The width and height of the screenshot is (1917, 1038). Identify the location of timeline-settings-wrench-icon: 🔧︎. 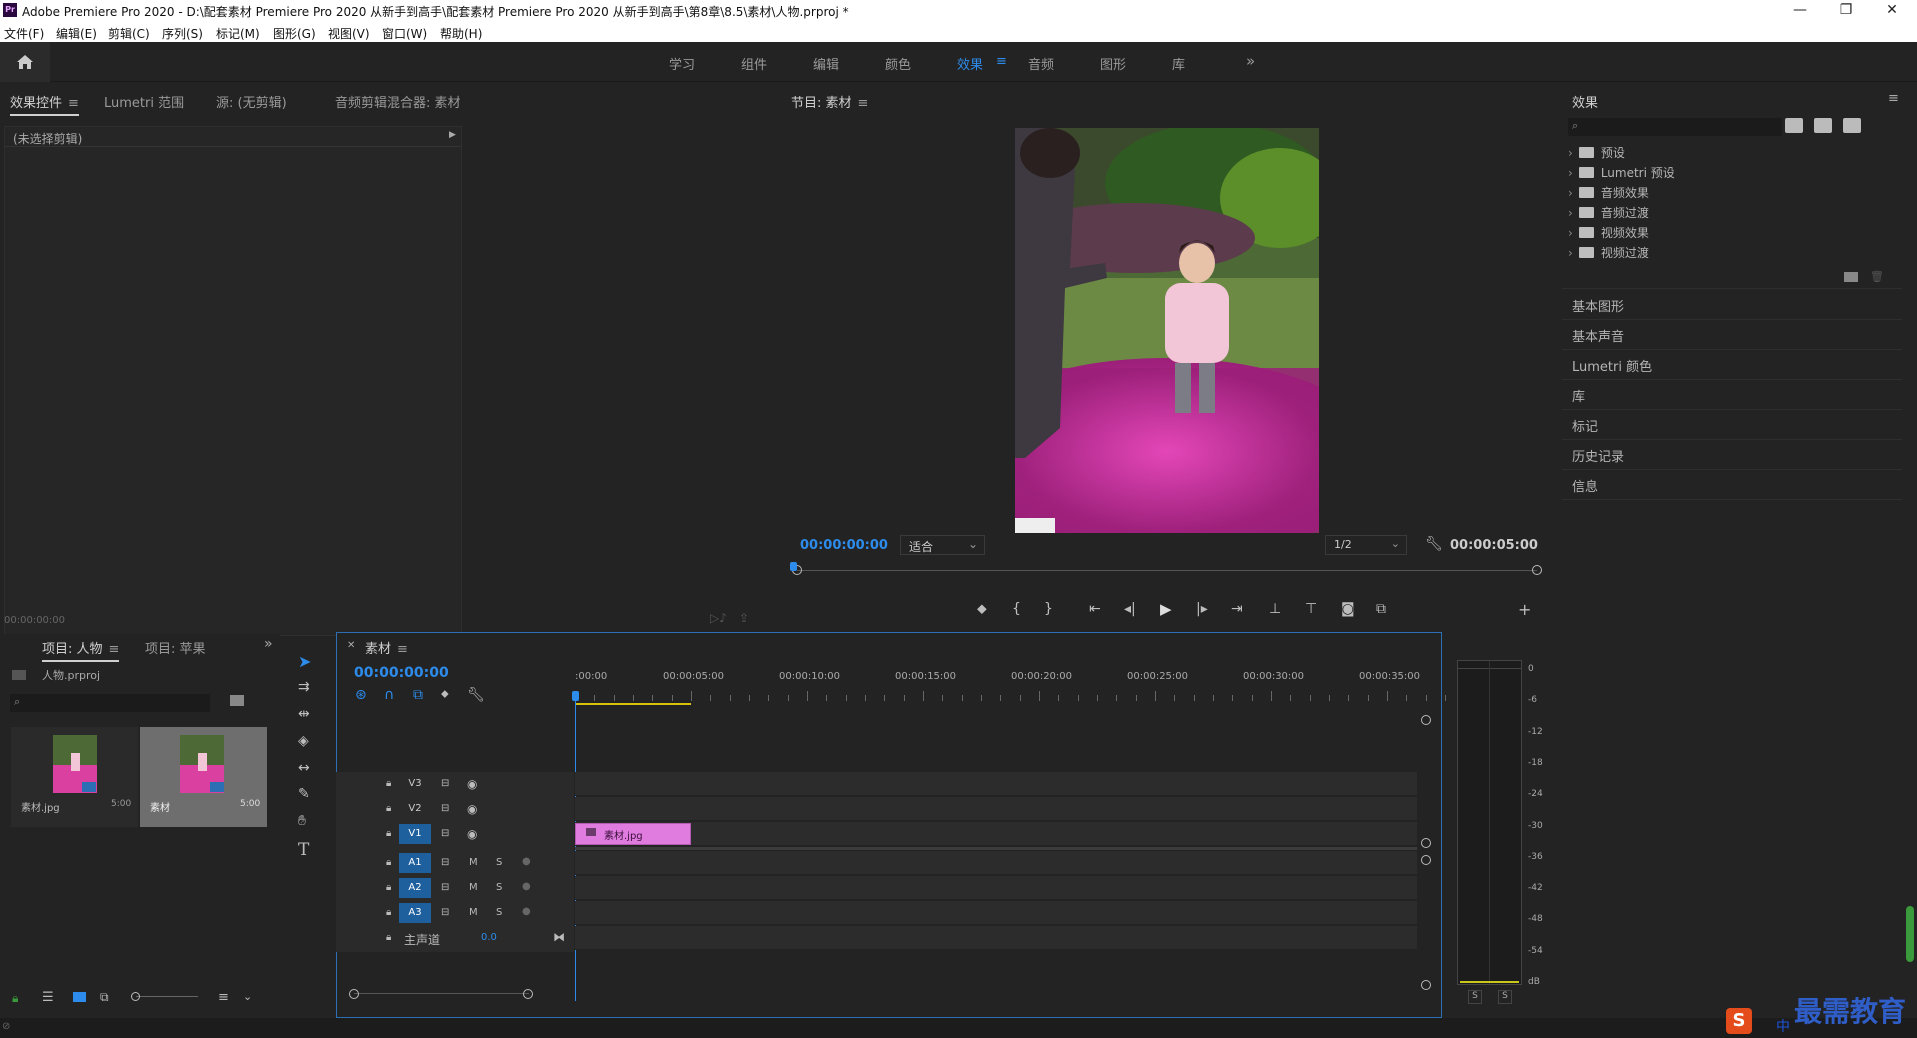
(476, 695).